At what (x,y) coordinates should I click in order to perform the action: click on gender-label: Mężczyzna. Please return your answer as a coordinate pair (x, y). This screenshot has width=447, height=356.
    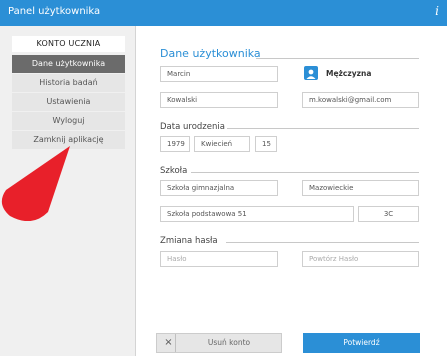
    Looking at the image, I should click on (348, 73).